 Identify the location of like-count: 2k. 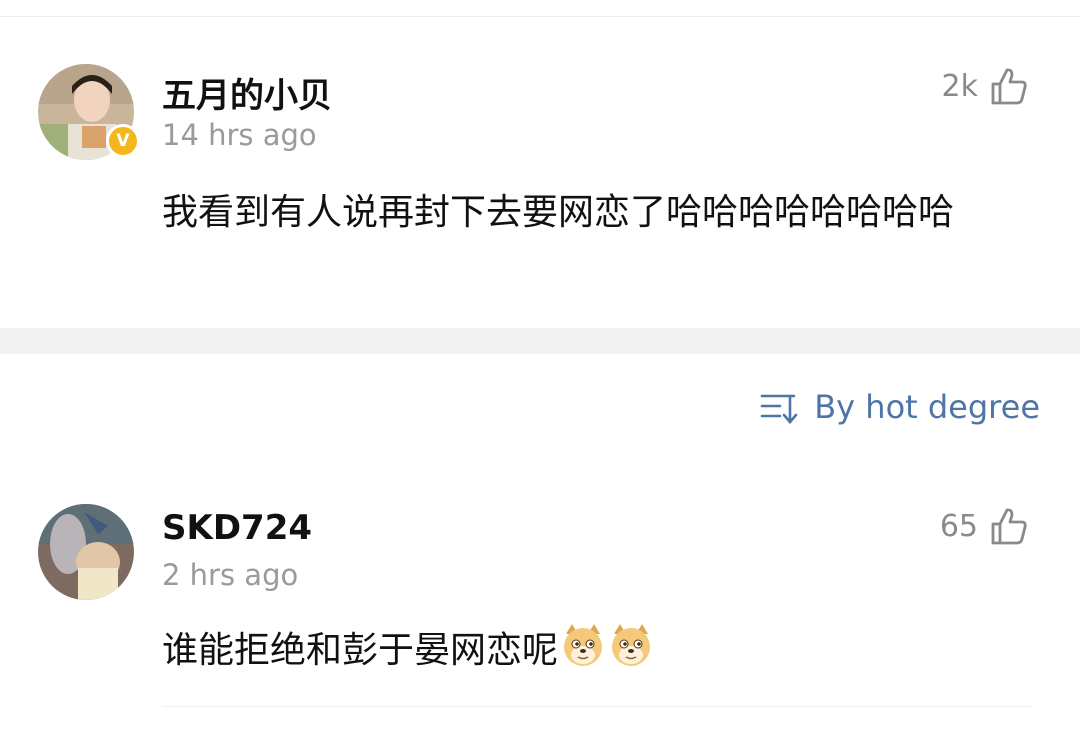
(959, 86).